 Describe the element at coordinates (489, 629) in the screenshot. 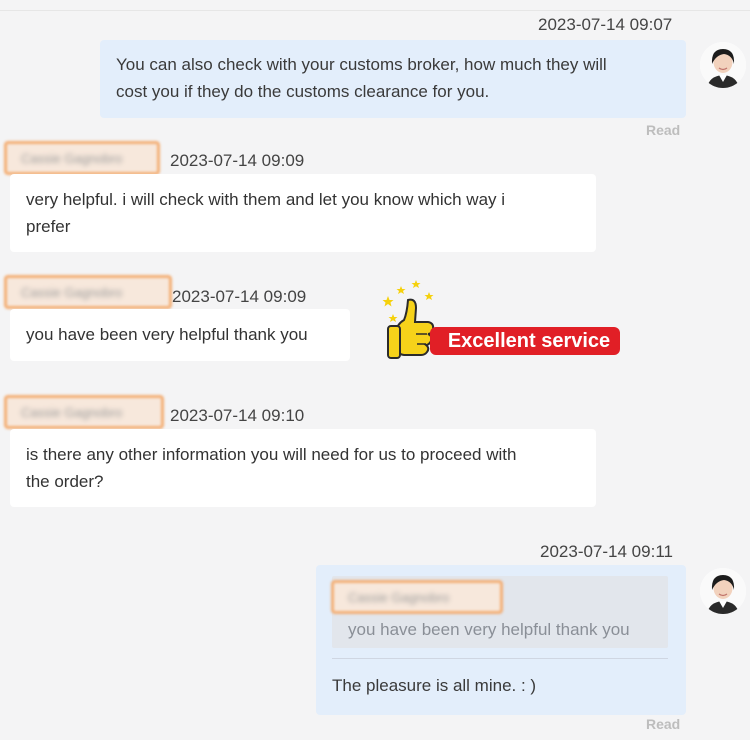

I see `quoted-message-text: you have been very helpful thank you` at that location.